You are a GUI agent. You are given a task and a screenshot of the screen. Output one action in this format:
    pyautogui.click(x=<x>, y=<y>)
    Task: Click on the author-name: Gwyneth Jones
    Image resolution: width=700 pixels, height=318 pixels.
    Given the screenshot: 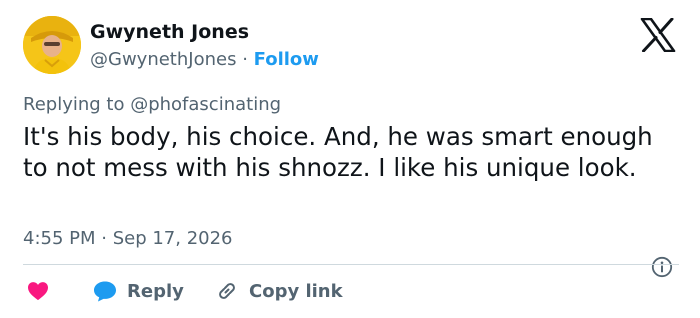 What is the action you would take?
    pyautogui.click(x=169, y=32)
    